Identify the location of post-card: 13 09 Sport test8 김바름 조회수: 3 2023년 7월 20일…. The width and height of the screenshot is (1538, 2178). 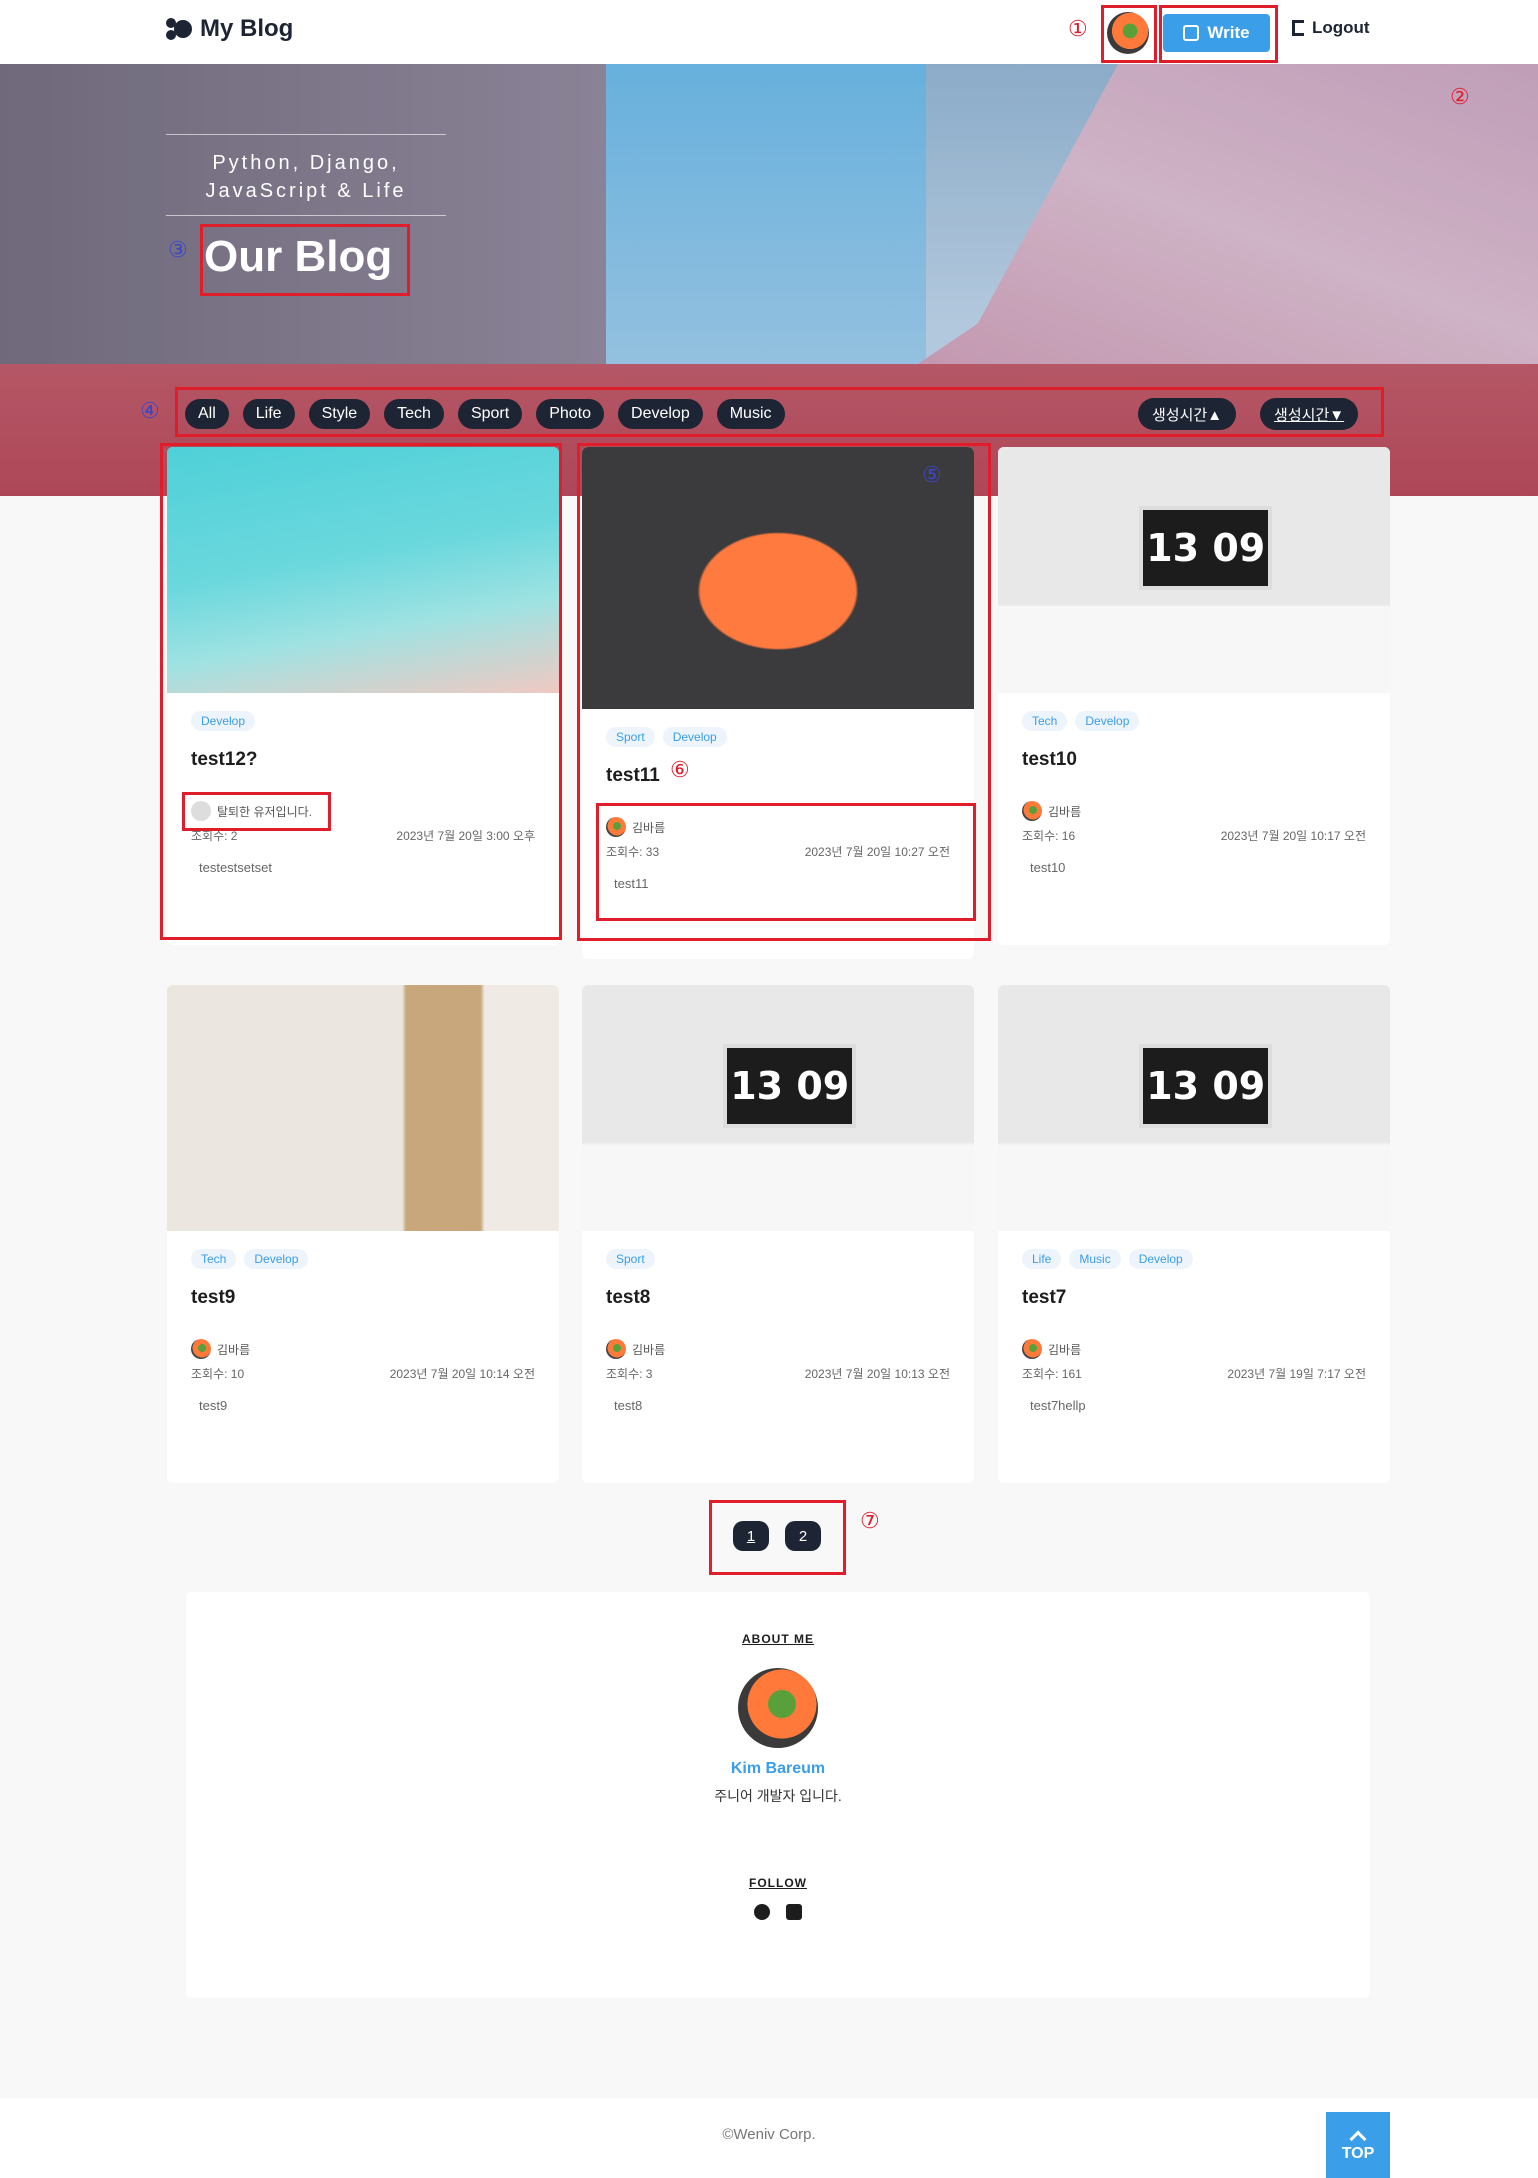
(778, 1234).